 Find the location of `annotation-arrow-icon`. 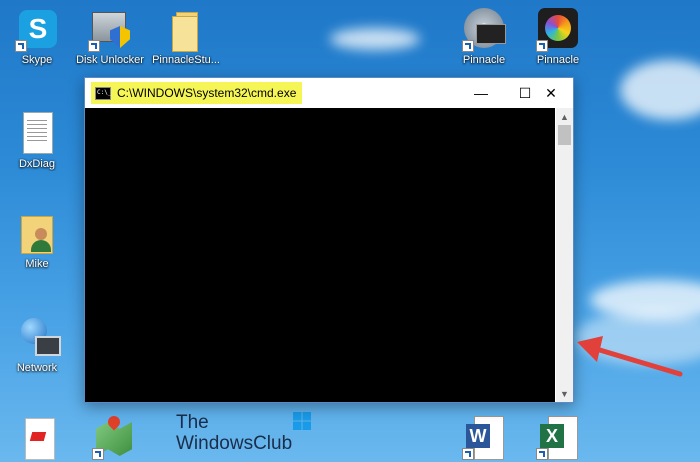

annotation-arrow-icon is located at coordinates (630, 356).